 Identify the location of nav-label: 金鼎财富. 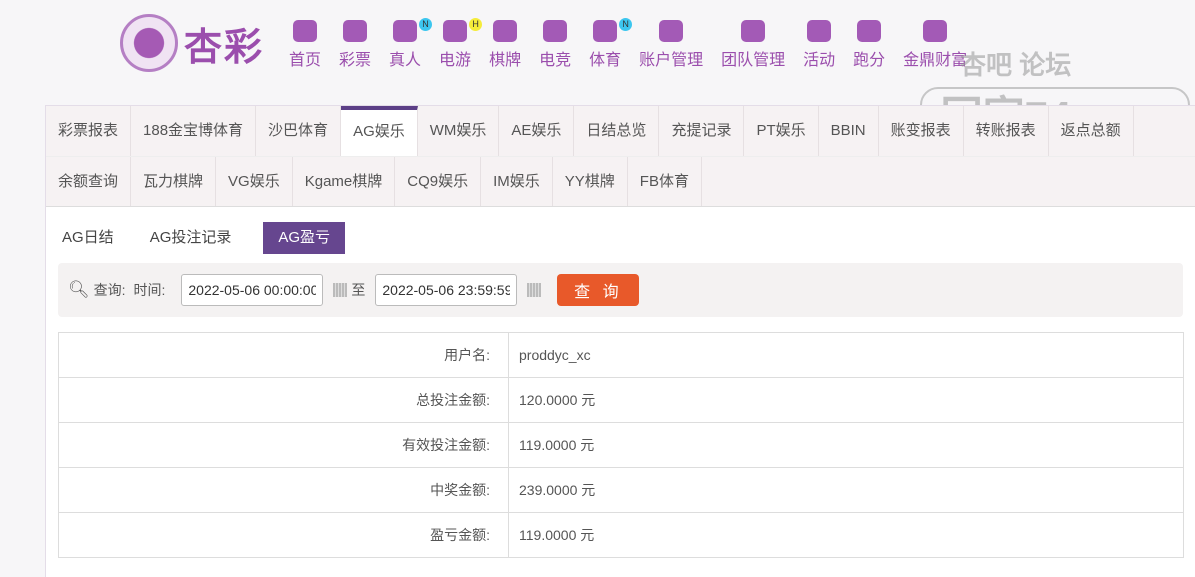
(935, 60).